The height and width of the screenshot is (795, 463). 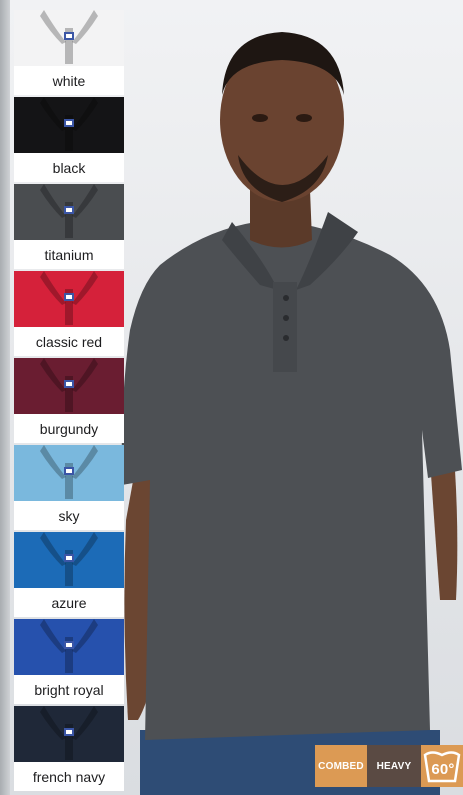 What do you see at coordinates (69, 341) in the screenshot?
I see `swatch-label: classic red` at bounding box center [69, 341].